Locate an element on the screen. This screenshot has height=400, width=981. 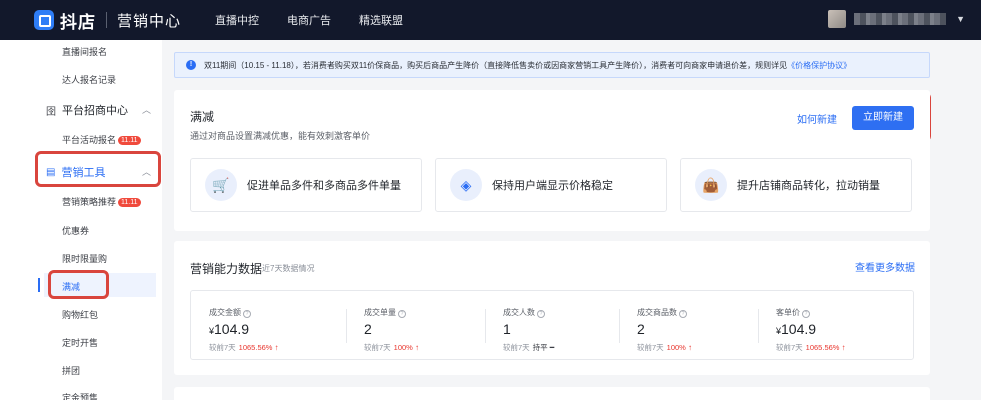
nav-selected-alliance: 精选联盟 is located at coordinates (381, 20).